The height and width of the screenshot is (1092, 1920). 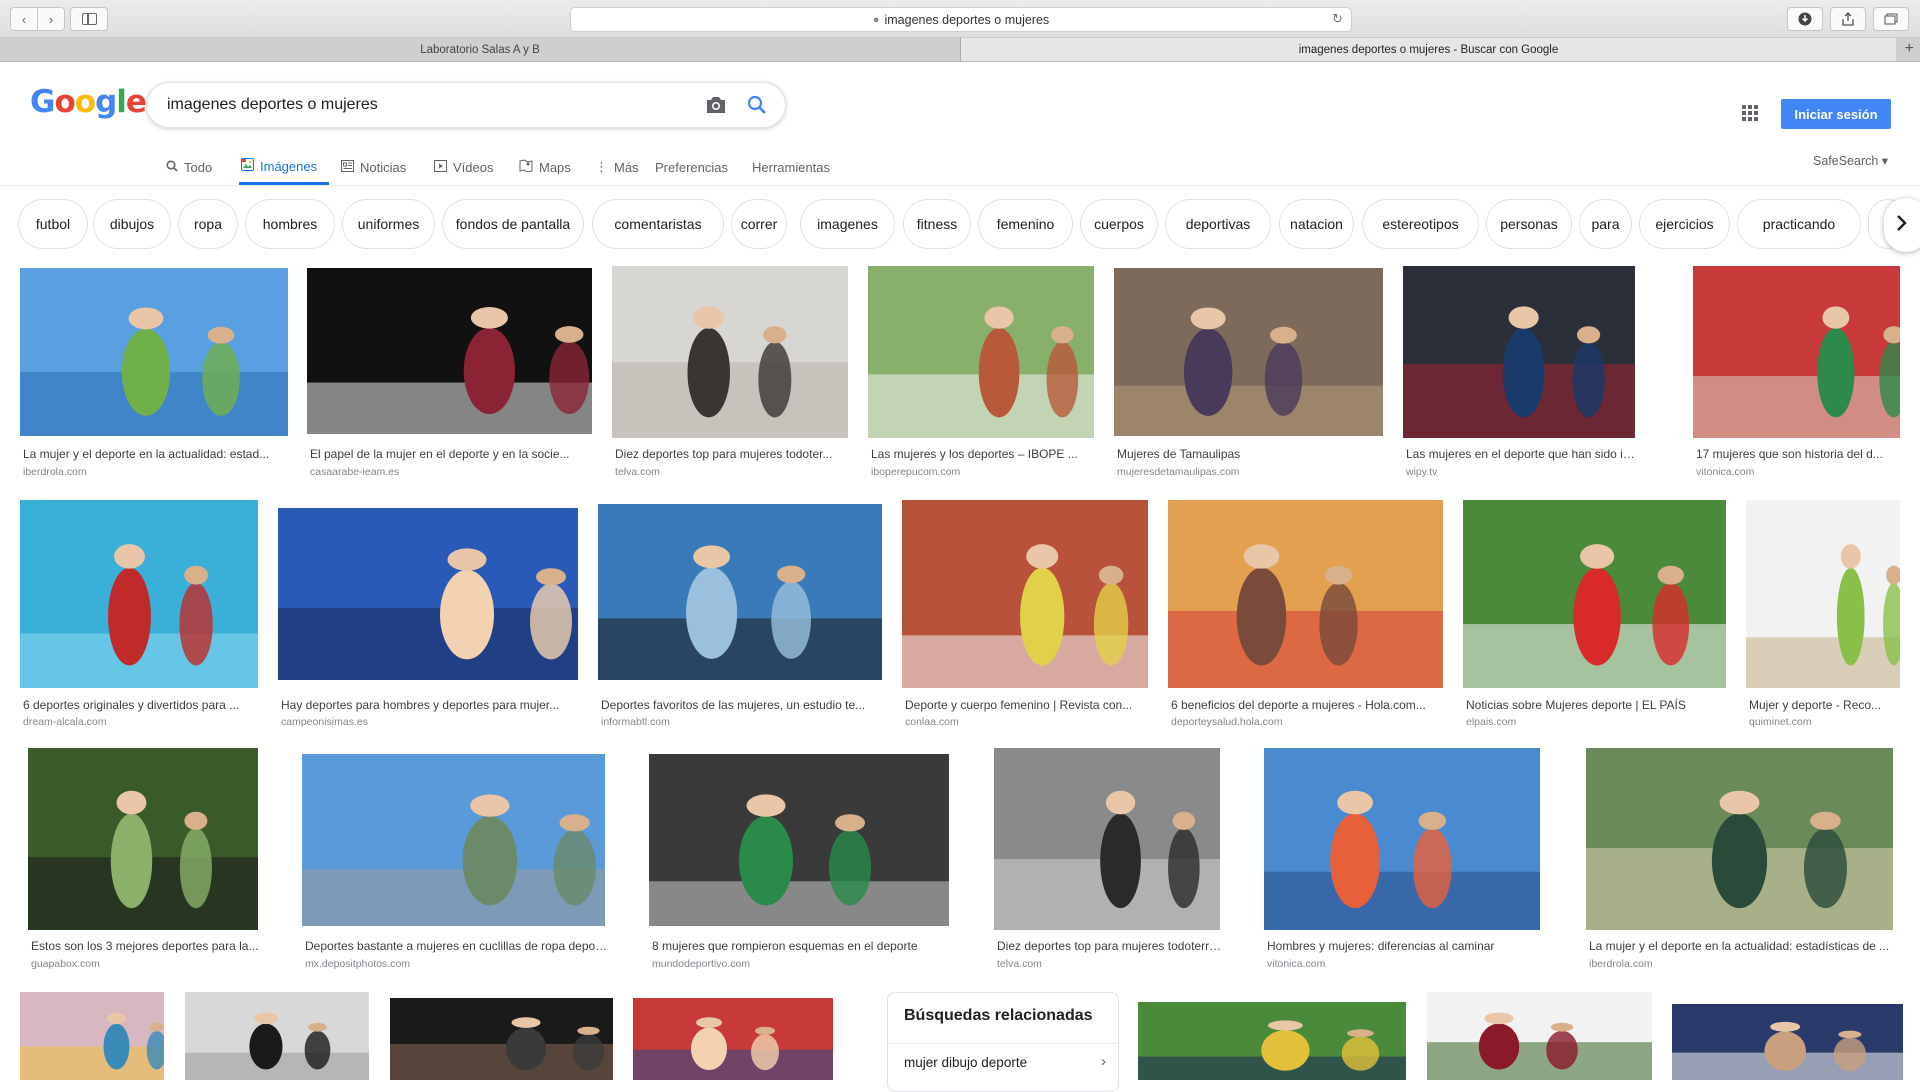 I want to click on suggestion-chip: ejercicios, so click(x=1684, y=224).